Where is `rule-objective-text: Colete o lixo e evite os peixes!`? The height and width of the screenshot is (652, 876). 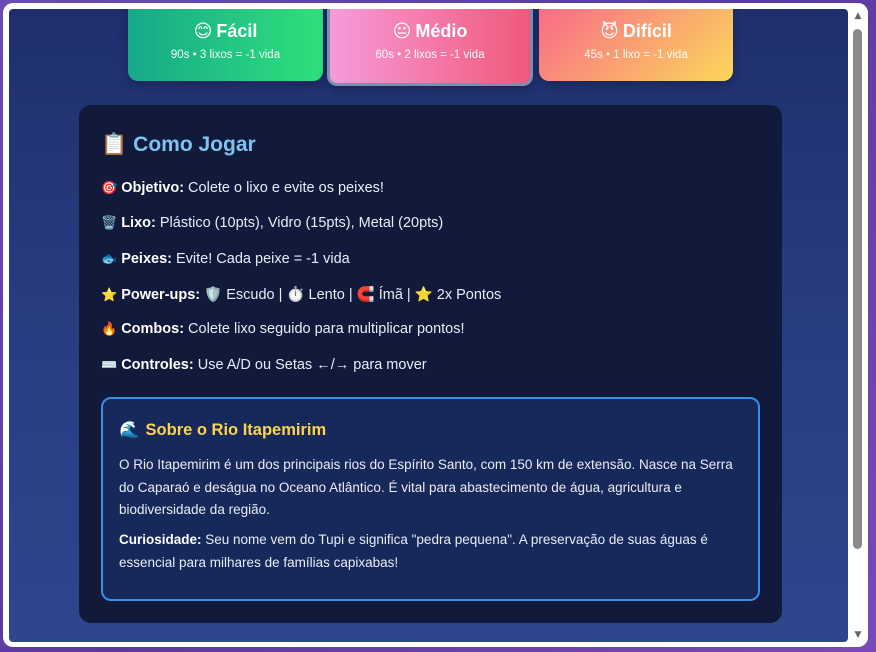
rule-objective-text: Colete o lixo e evite os peixes! is located at coordinates (284, 188).